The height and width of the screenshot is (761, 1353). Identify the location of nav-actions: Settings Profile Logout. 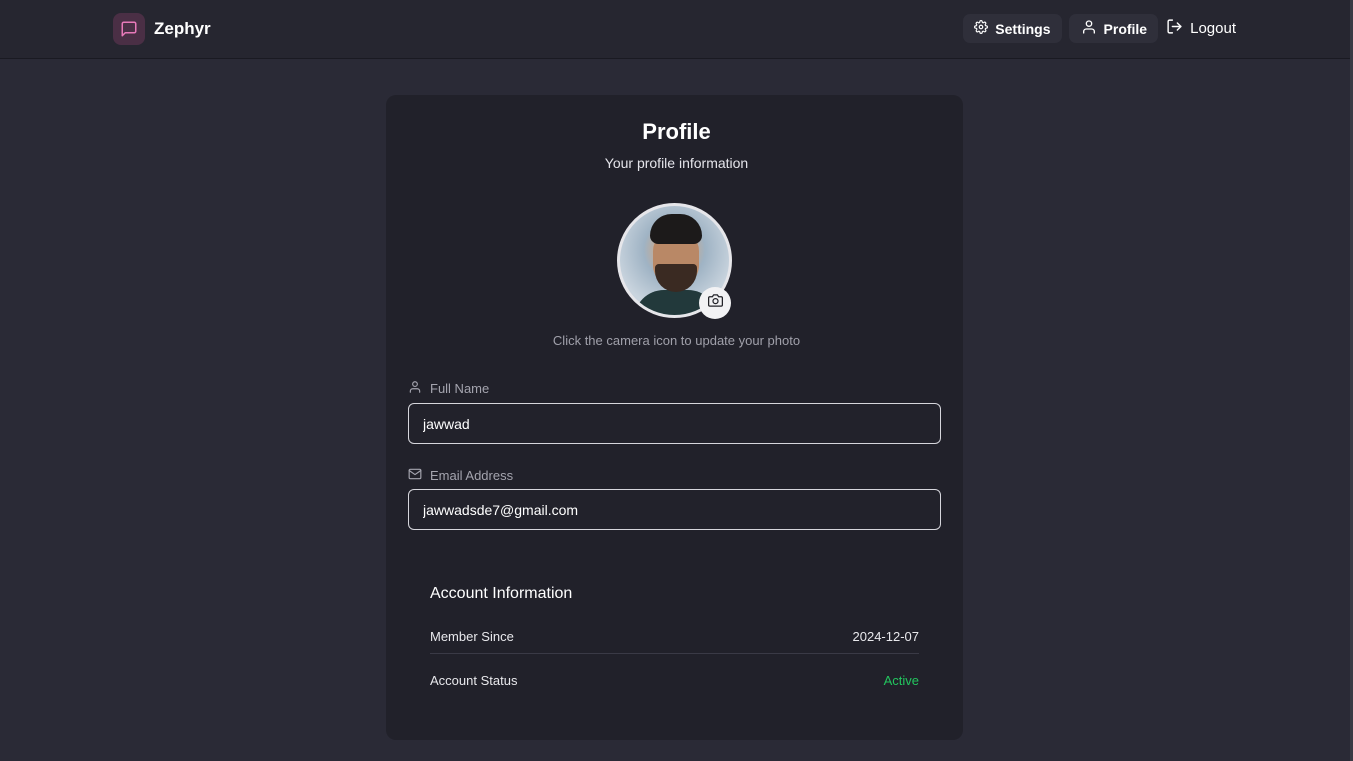
(1100, 28).